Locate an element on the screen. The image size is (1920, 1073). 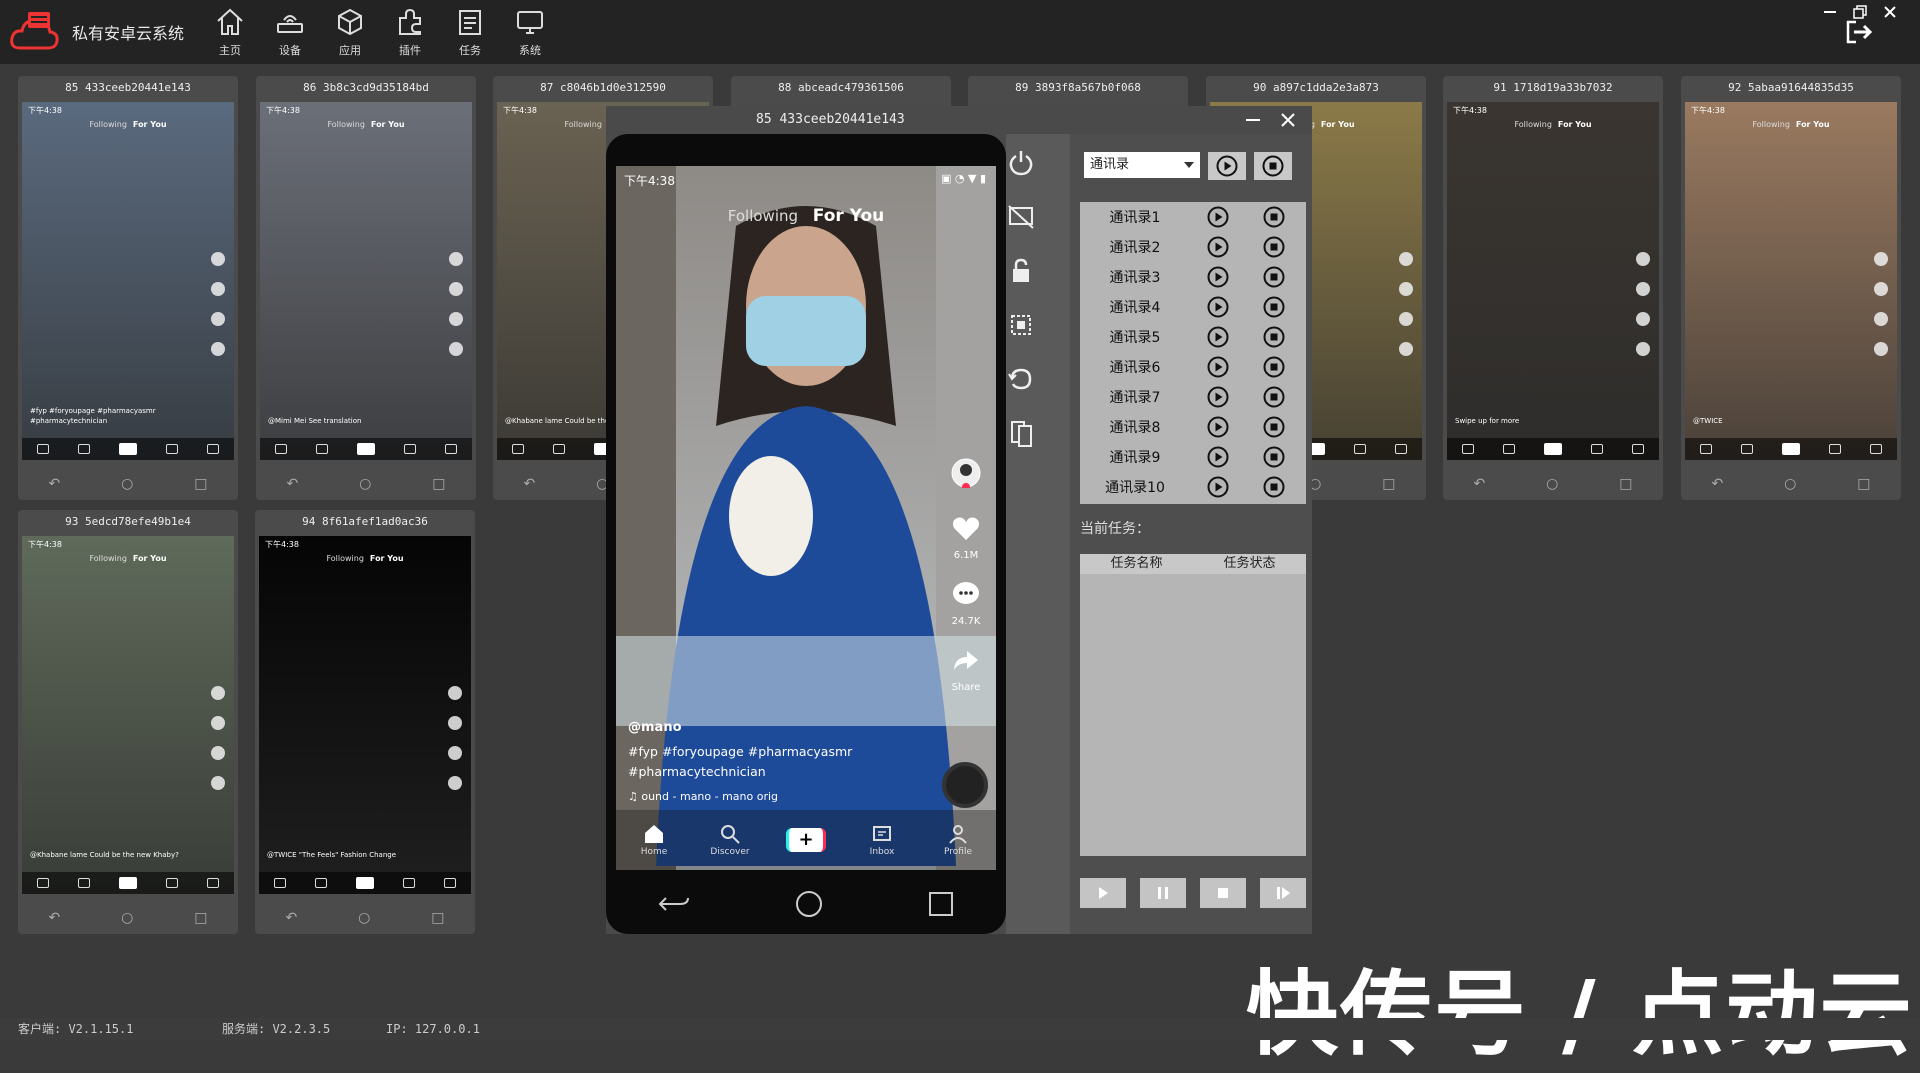
rotate-icon is located at coordinates (1021, 379).